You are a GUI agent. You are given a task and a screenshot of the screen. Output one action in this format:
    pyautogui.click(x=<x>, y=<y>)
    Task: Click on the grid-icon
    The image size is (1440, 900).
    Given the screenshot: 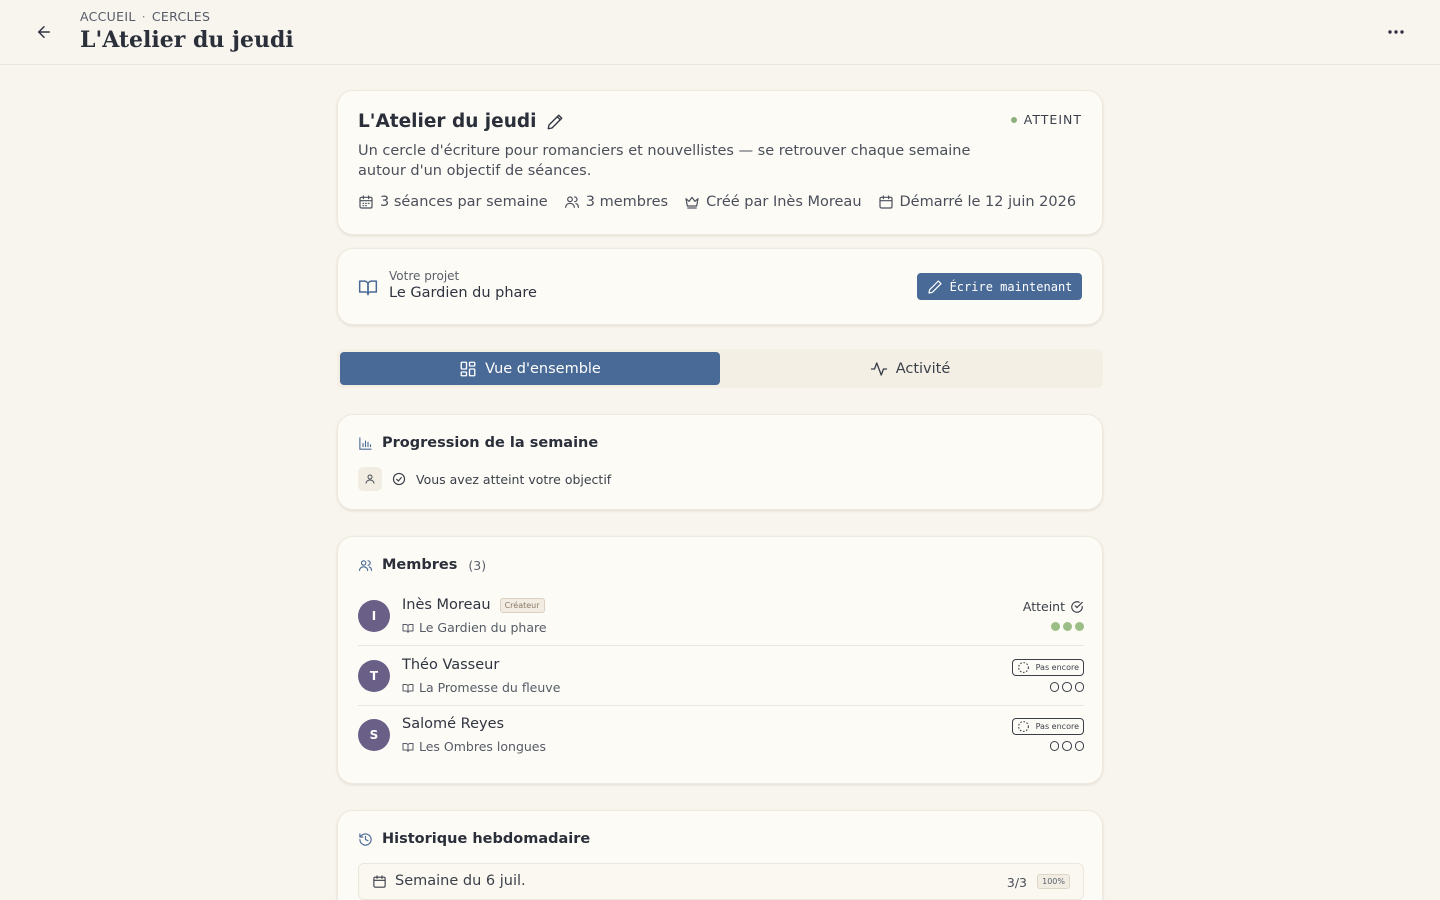 What is the action you would take?
    pyautogui.click(x=468, y=368)
    